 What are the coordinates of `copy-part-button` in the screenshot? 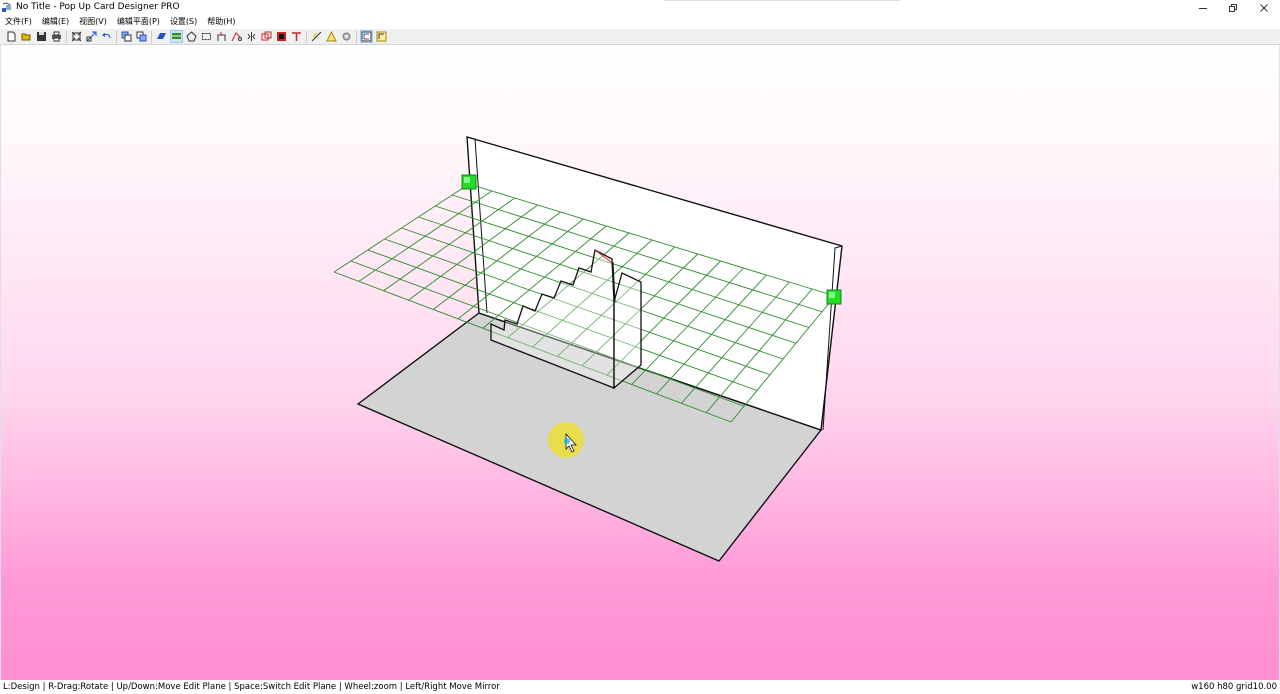 It's located at (126, 36).